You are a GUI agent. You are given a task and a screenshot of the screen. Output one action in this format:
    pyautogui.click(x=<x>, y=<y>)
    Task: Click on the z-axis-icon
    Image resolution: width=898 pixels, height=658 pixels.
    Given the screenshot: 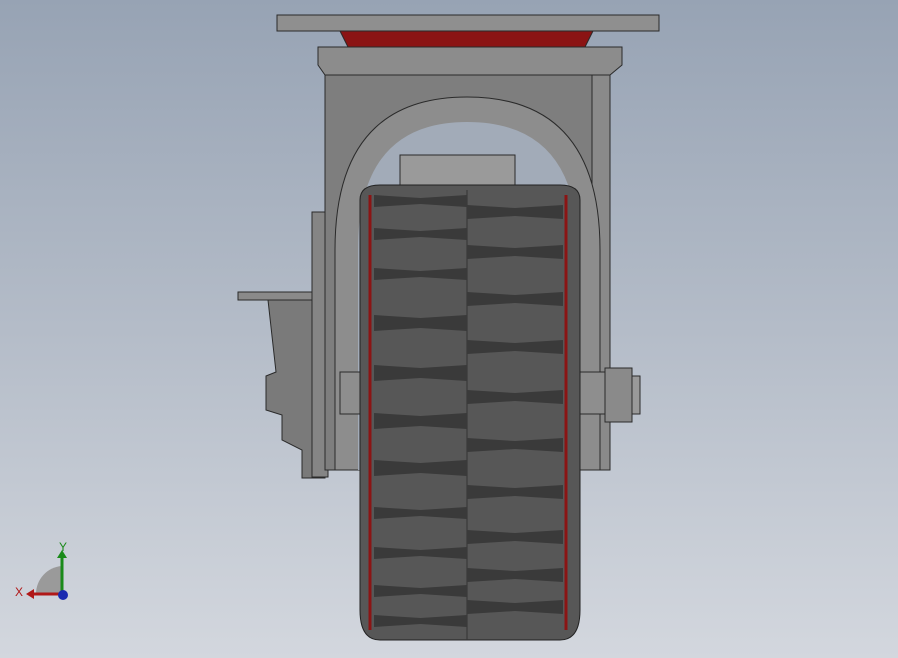 What is the action you would take?
    pyautogui.click(x=63, y=595)
    